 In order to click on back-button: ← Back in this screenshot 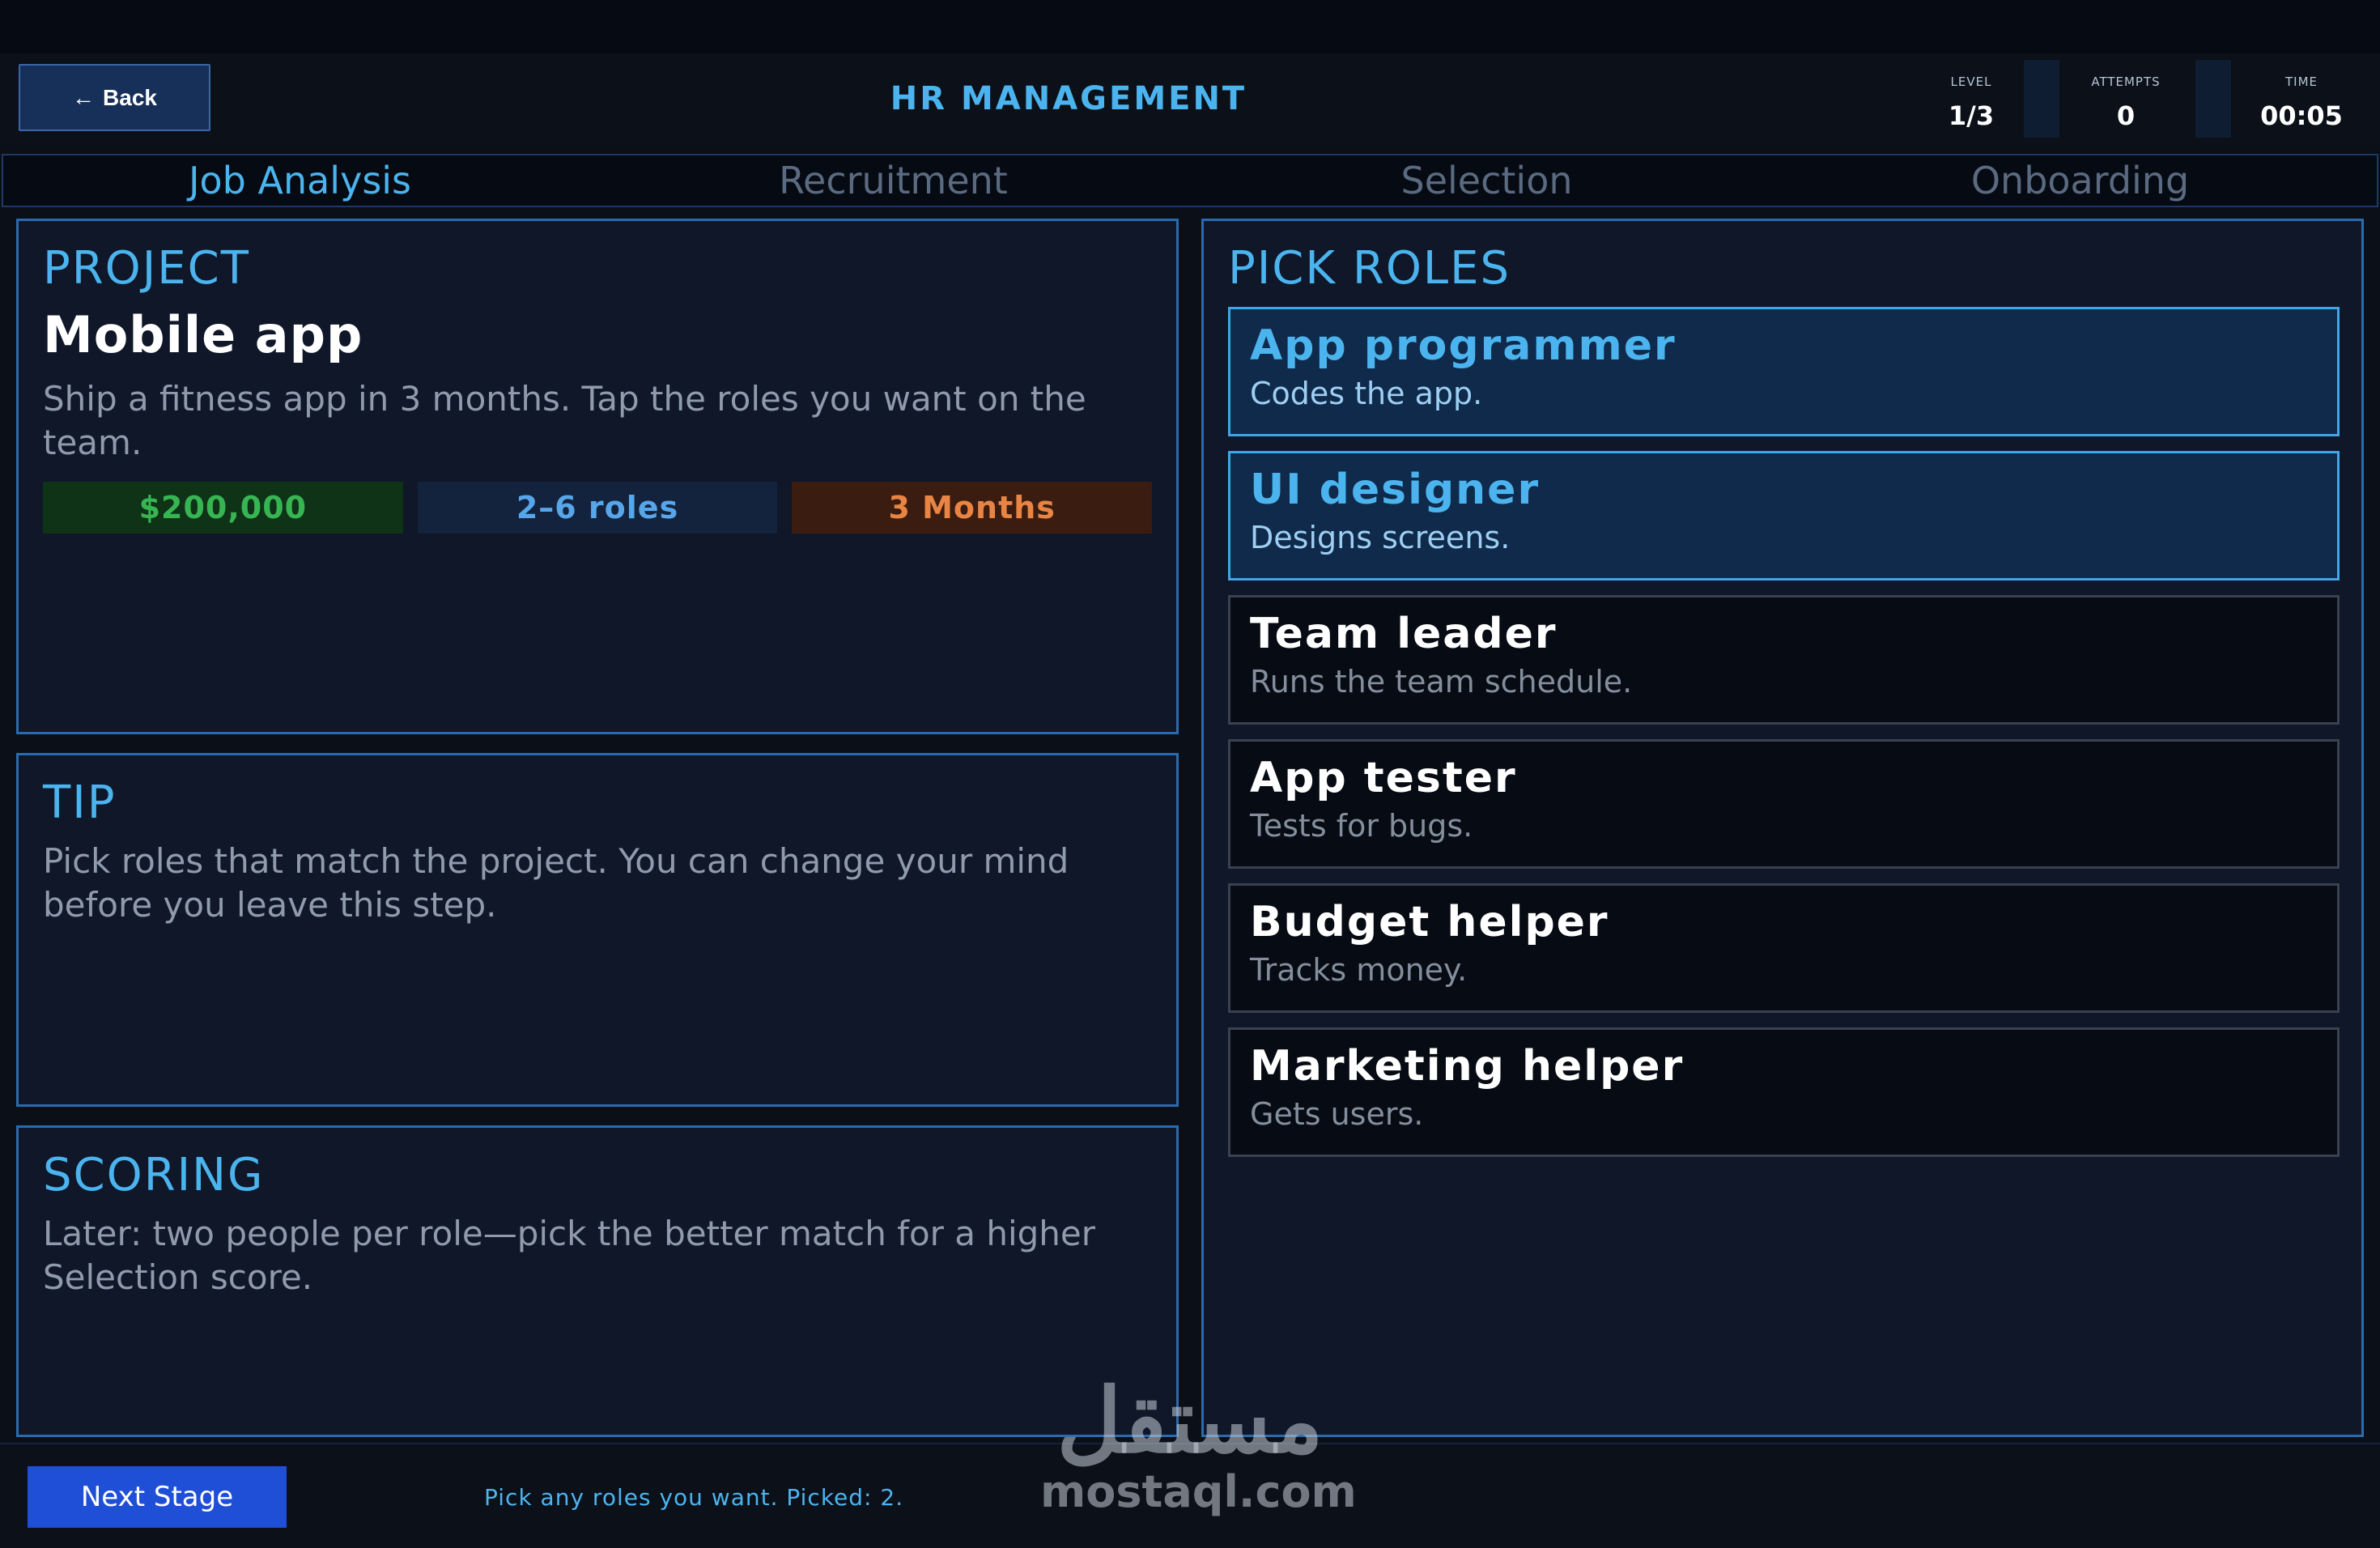, I will do `click(114, 97)`.